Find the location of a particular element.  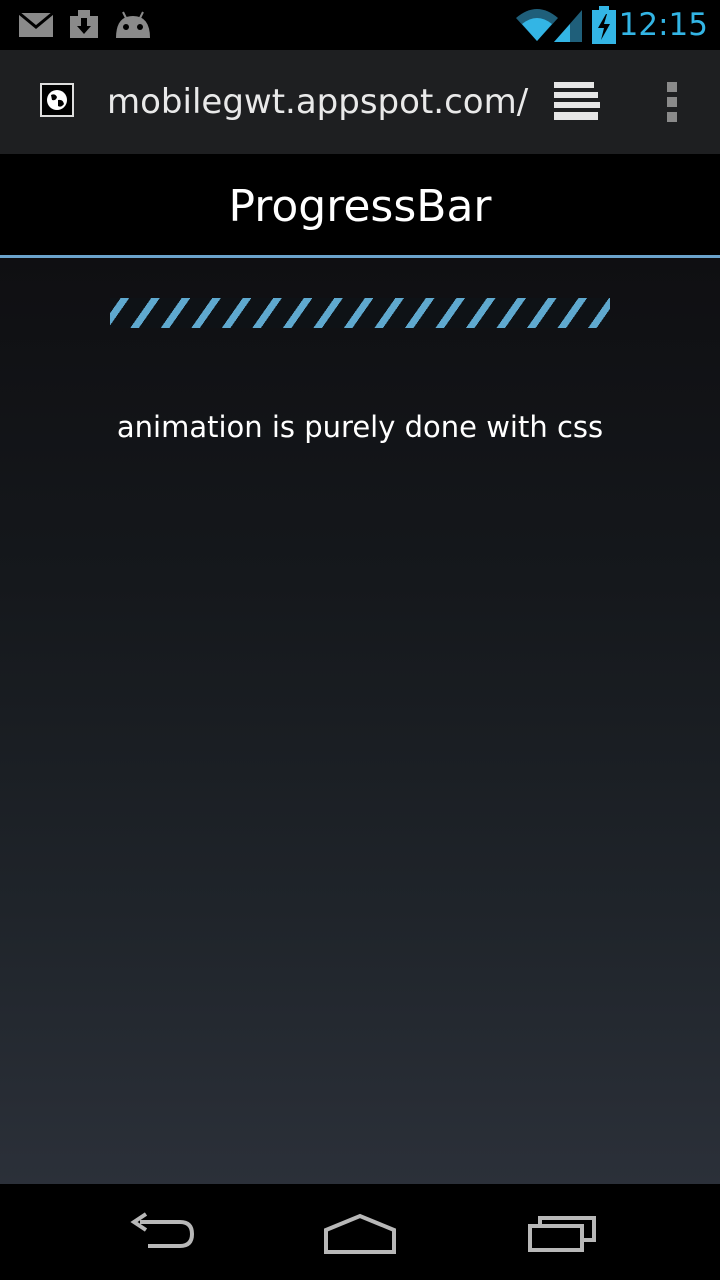

back-button is located at coordinates (163, 1232).